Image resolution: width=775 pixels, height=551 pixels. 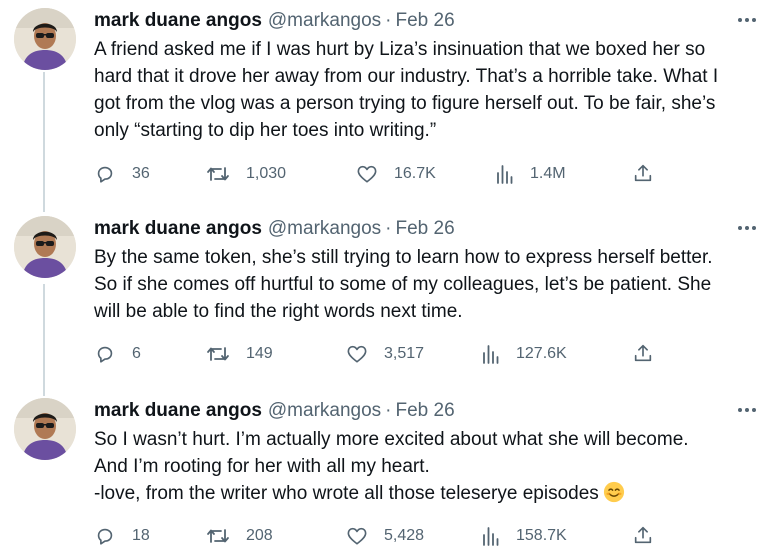 I want to click on like-button: 16.7K, so click(x=396, y=174).